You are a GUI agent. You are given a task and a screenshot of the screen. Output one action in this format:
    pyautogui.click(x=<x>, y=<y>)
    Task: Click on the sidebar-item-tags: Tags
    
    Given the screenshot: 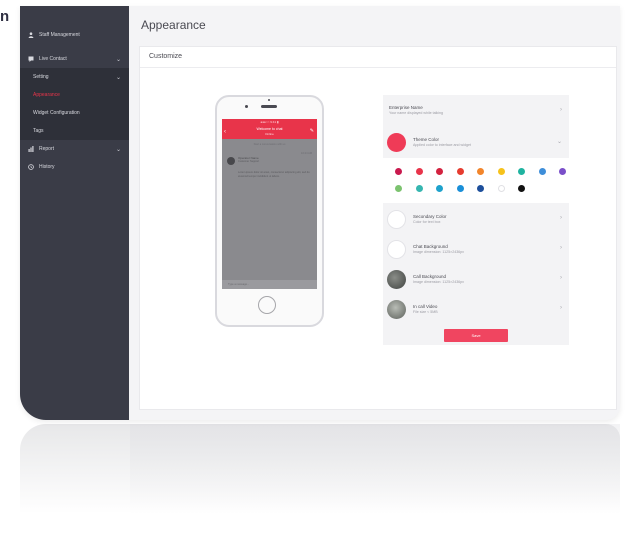 What is the action you would take?
    pyautogui.click(x=74, y=131)
    